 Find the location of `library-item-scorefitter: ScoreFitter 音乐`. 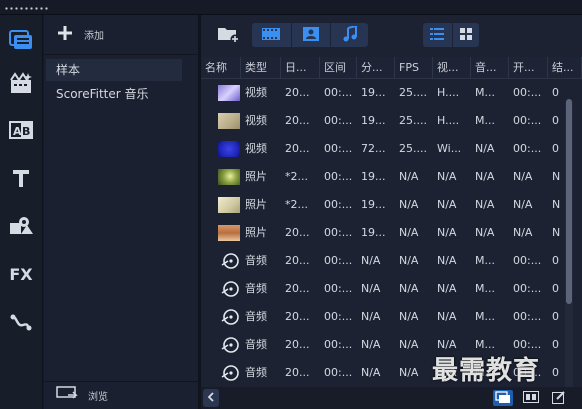

library-item-scorefitter: ScoreFitter 音乐 is located at coordinates (114, 94).